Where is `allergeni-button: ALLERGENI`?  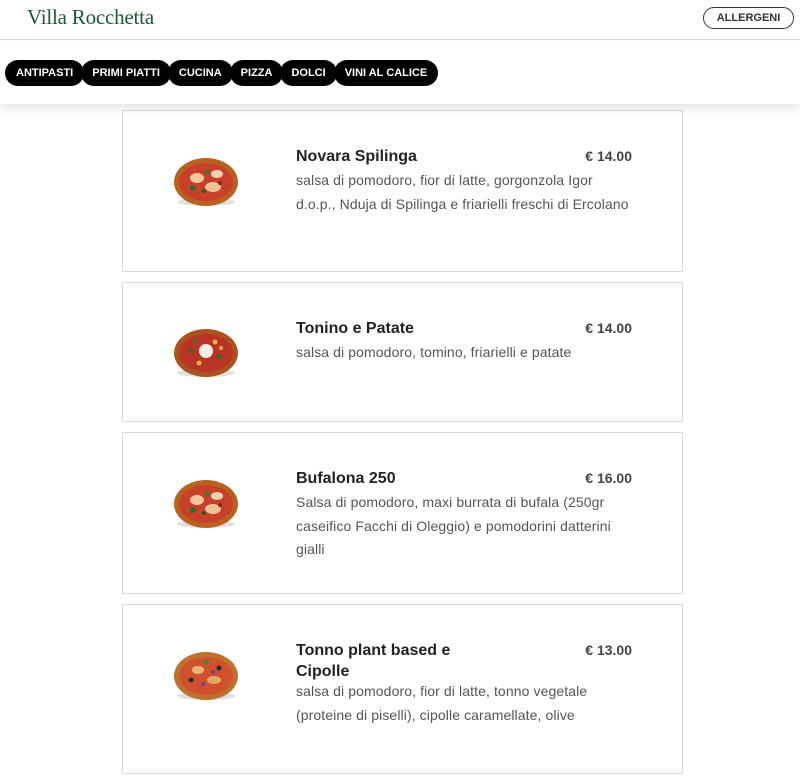
allergeni-button: ALLERGENI is located at coordinates (748, 18).